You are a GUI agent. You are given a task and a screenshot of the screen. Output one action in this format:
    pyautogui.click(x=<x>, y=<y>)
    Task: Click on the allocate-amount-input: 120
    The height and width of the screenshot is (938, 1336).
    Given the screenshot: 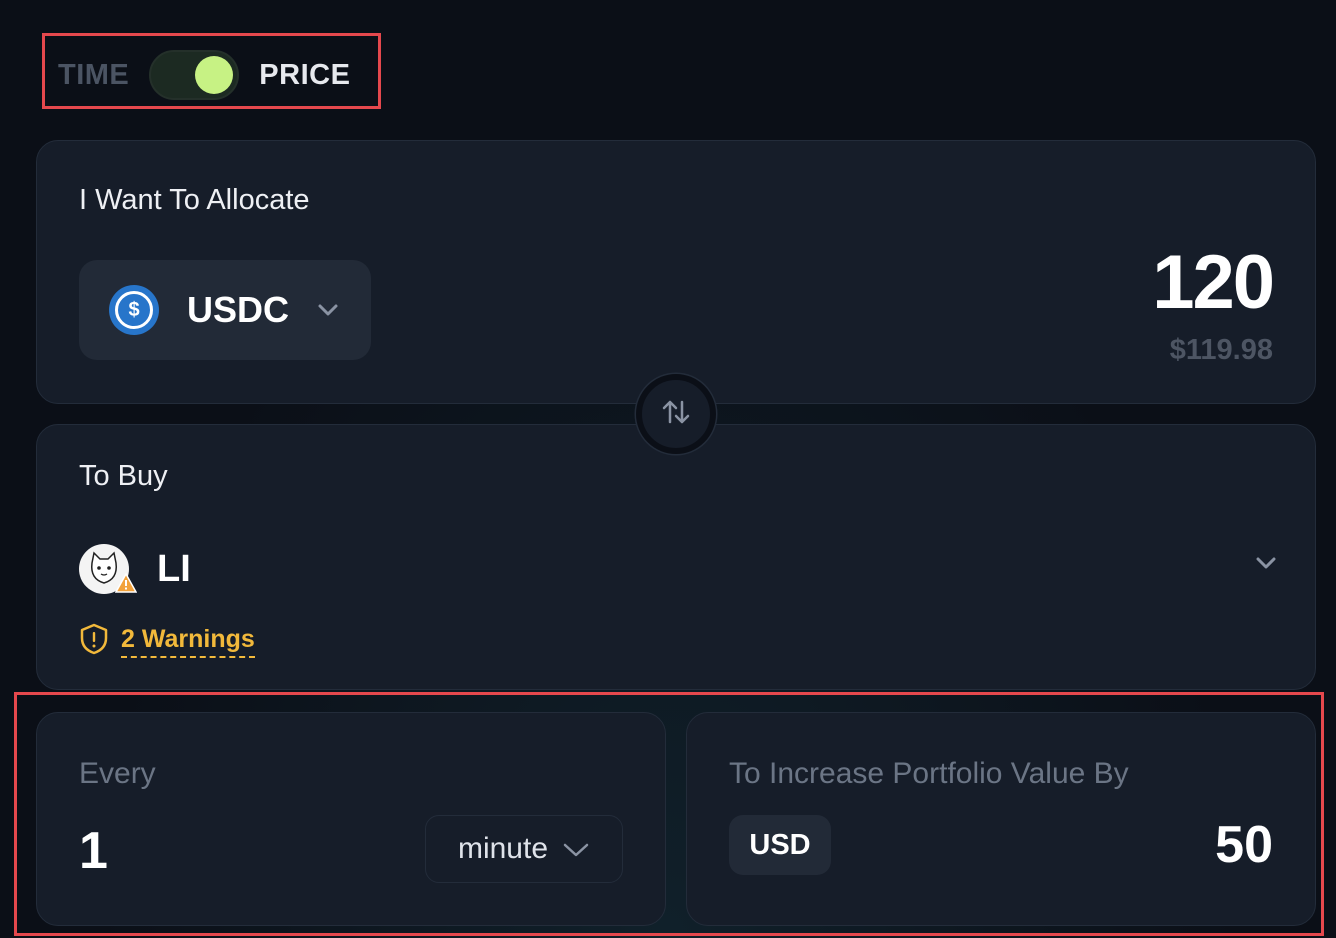 What is the action you would take?
    pyautogui.click(x=1213, y=282)
    